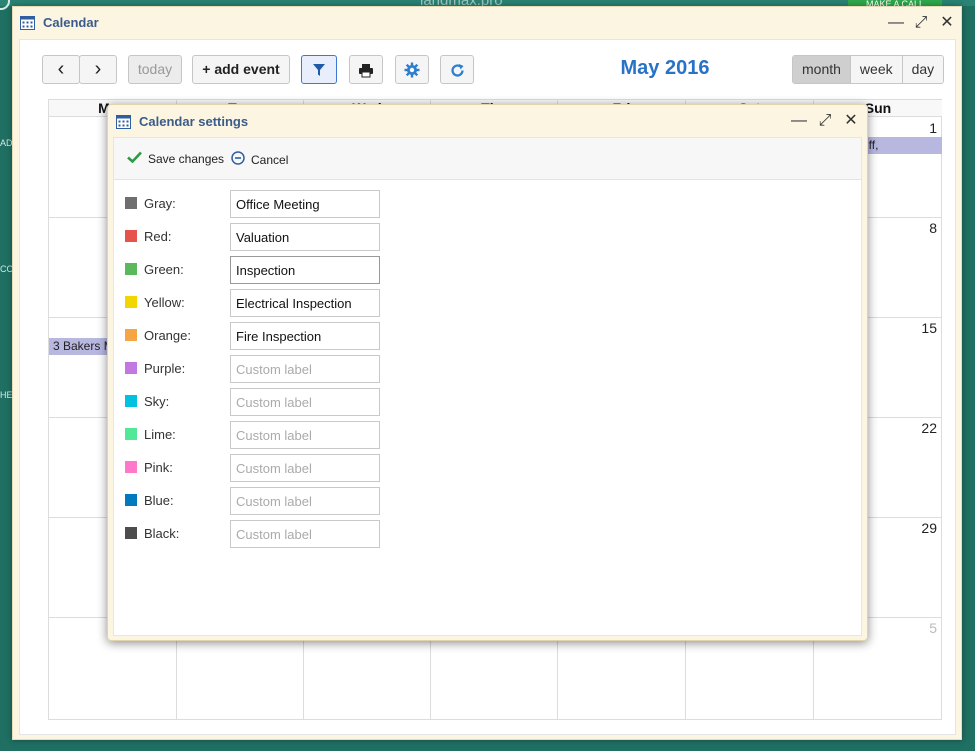  What do you see at coordinates (158, 467) in the screenshot?
I see `color-name: Pink:` at bounding box center [158, 467].